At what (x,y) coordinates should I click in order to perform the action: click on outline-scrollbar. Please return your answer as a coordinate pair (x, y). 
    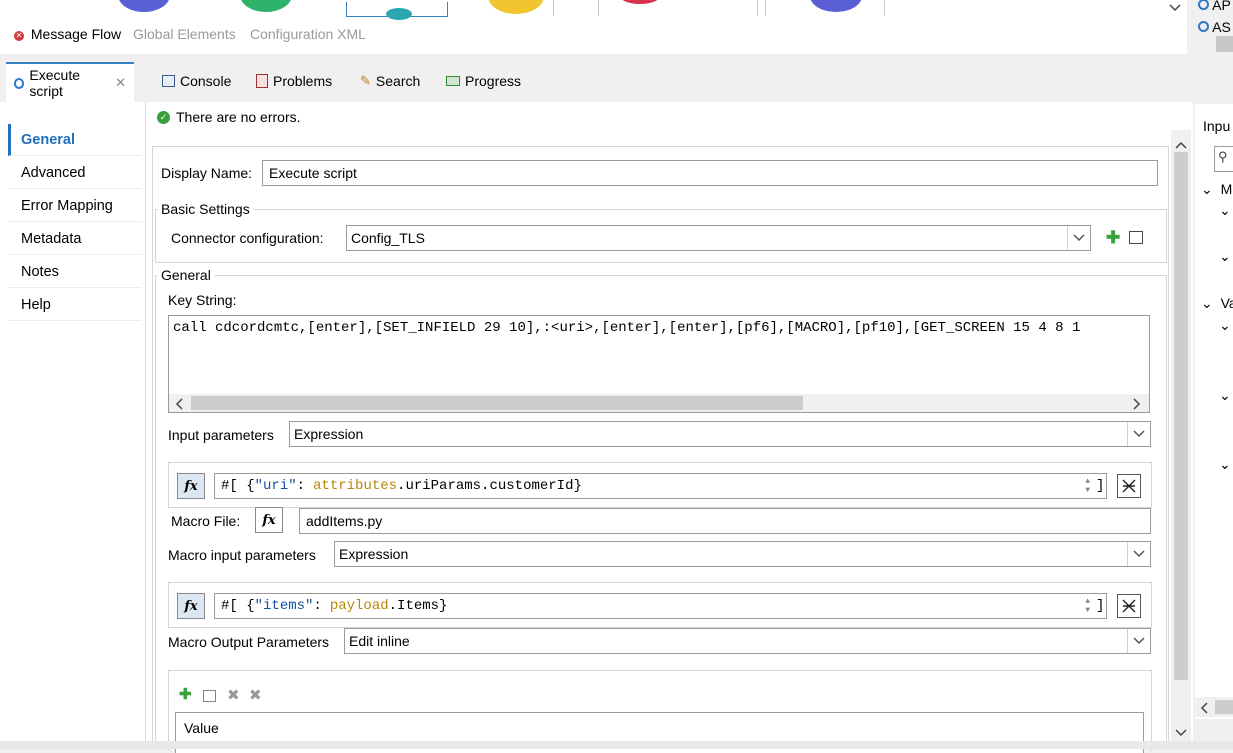
    Looking at the image, I should click on (1224, 44).